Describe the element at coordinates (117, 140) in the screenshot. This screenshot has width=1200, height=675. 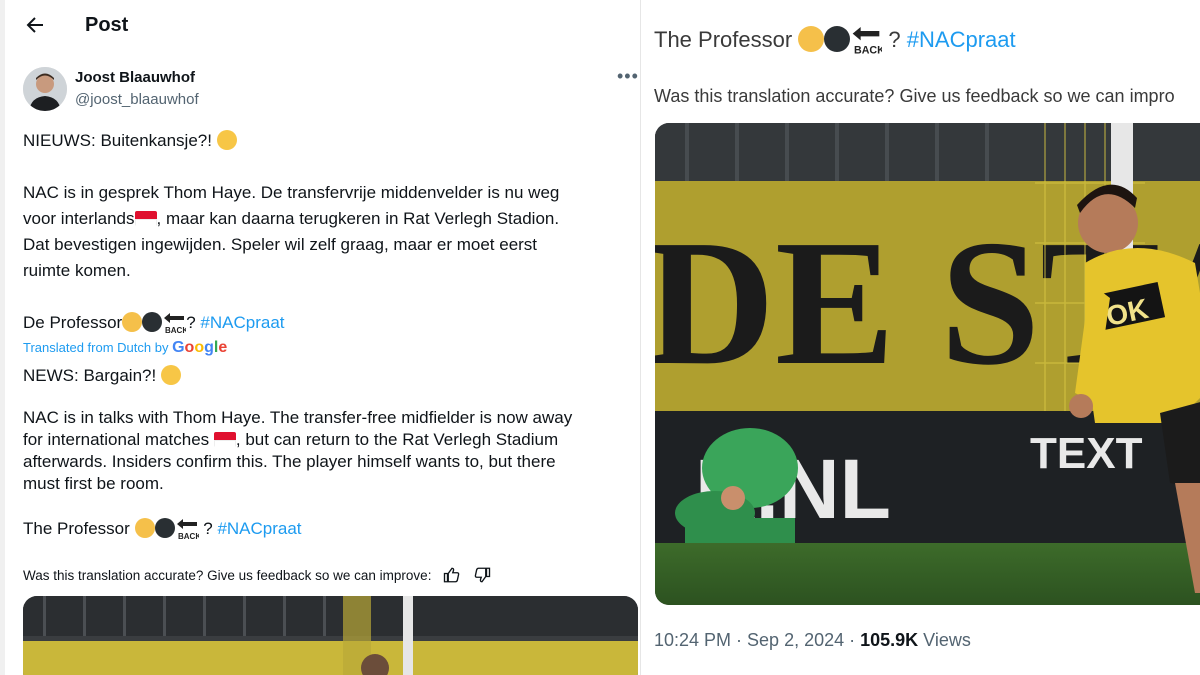
I see `original-headline-text: NIEUWS: Buitenkansje?!` at that location.